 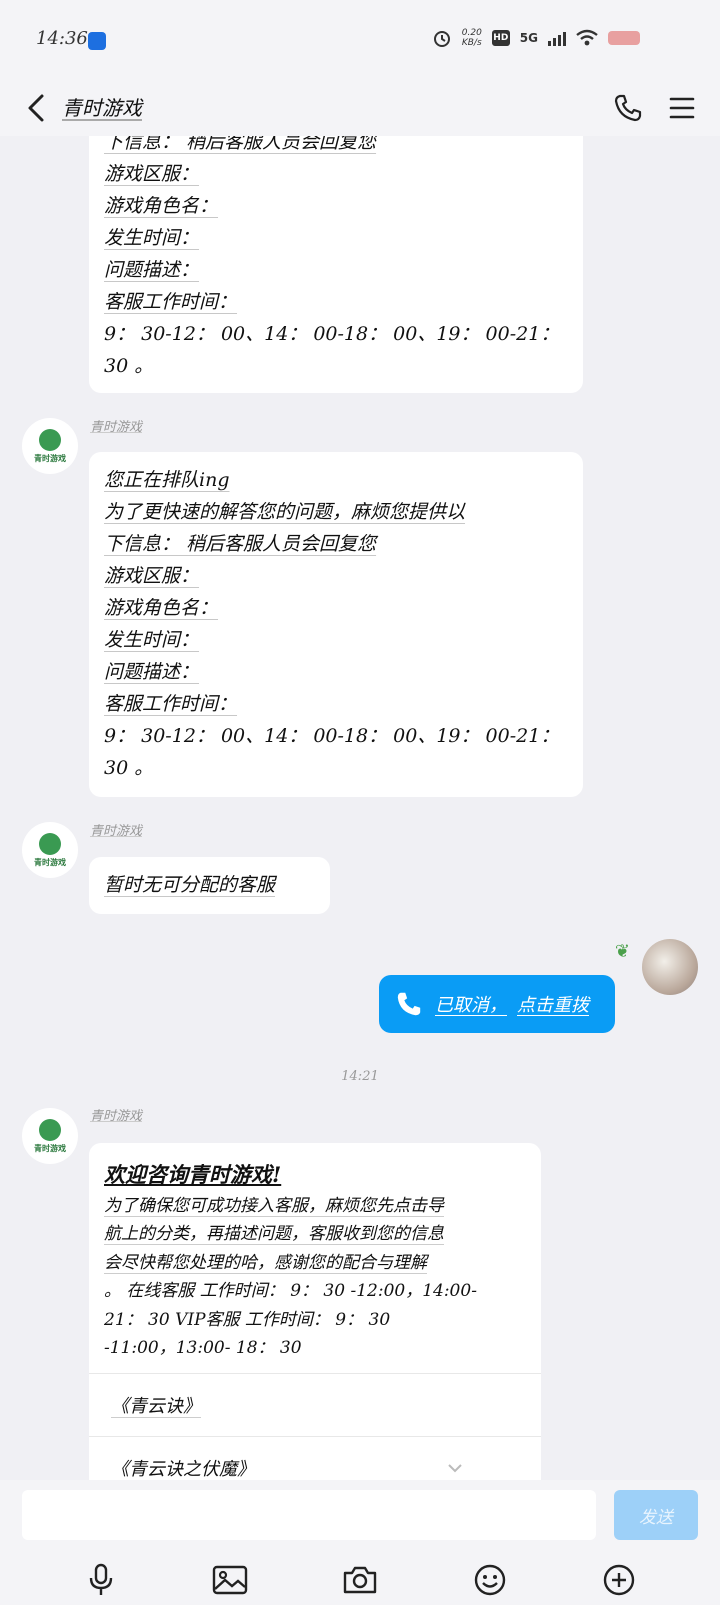 I want to click on camera-icon, so click(x=360, y=1580).